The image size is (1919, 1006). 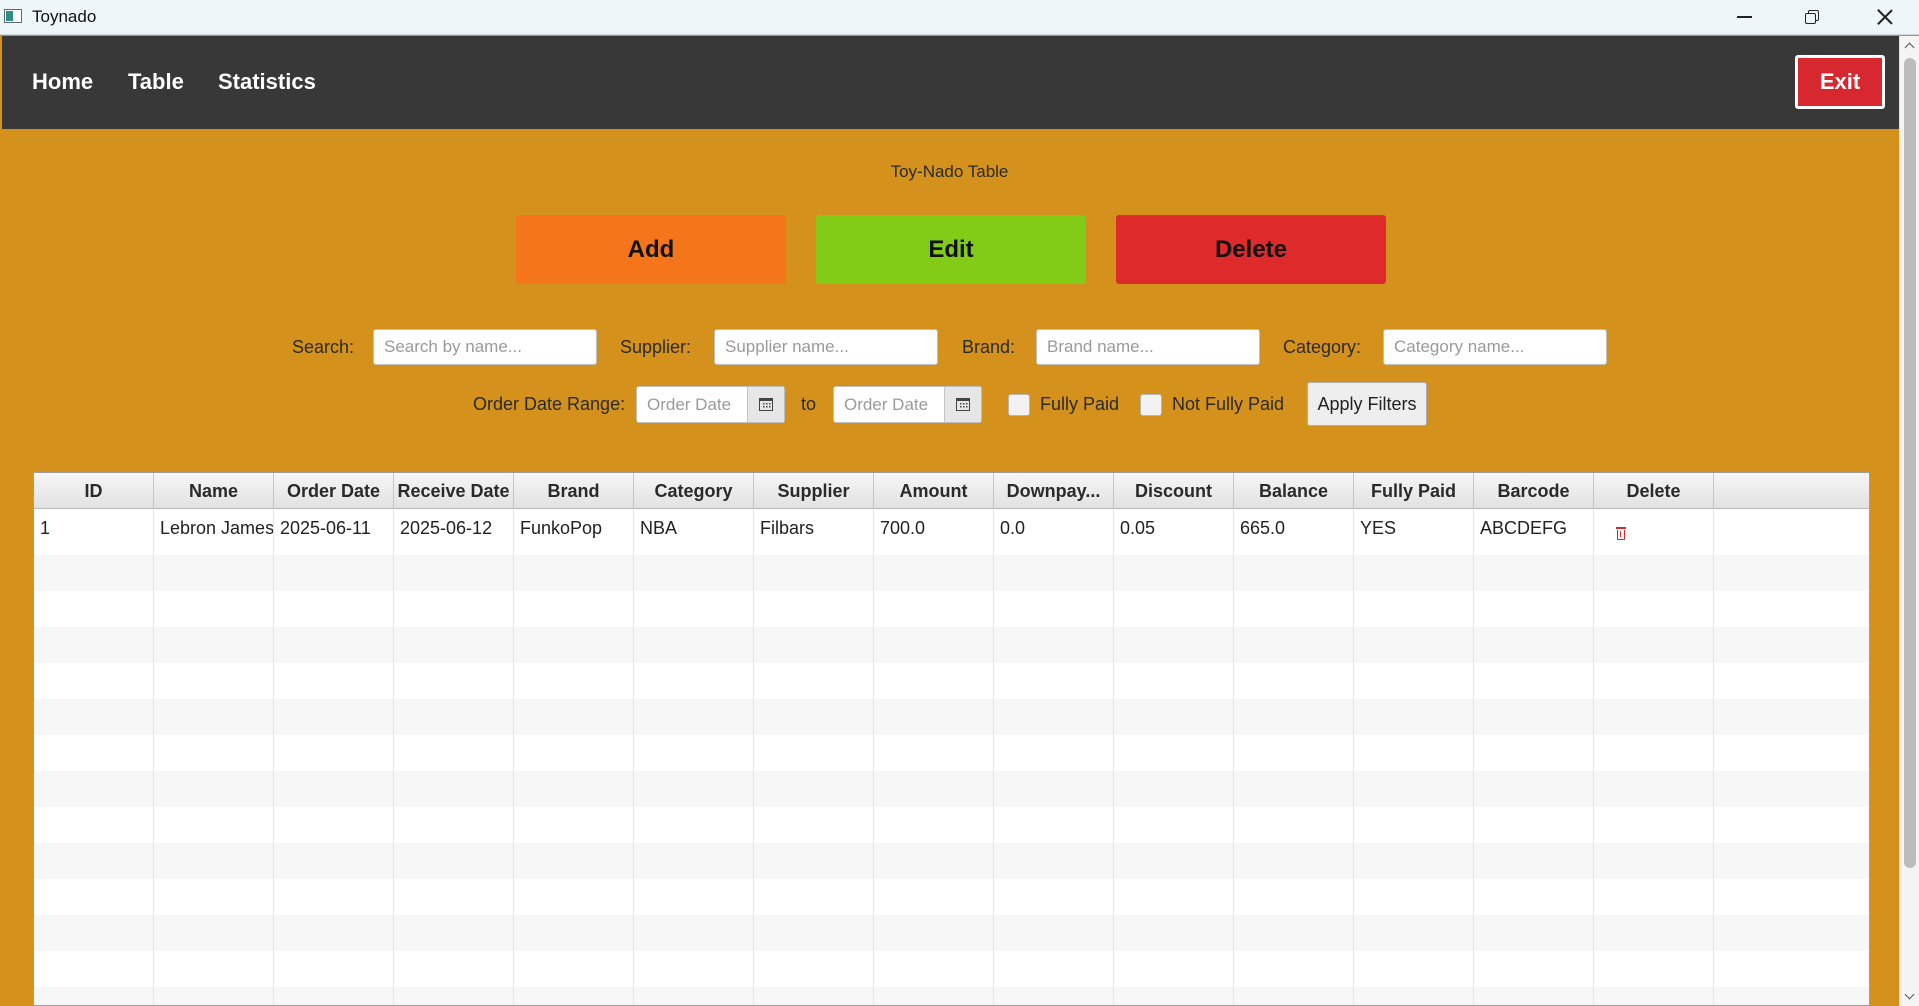 I want to click on exit-button: Exit, so click(x=1840, y=82).